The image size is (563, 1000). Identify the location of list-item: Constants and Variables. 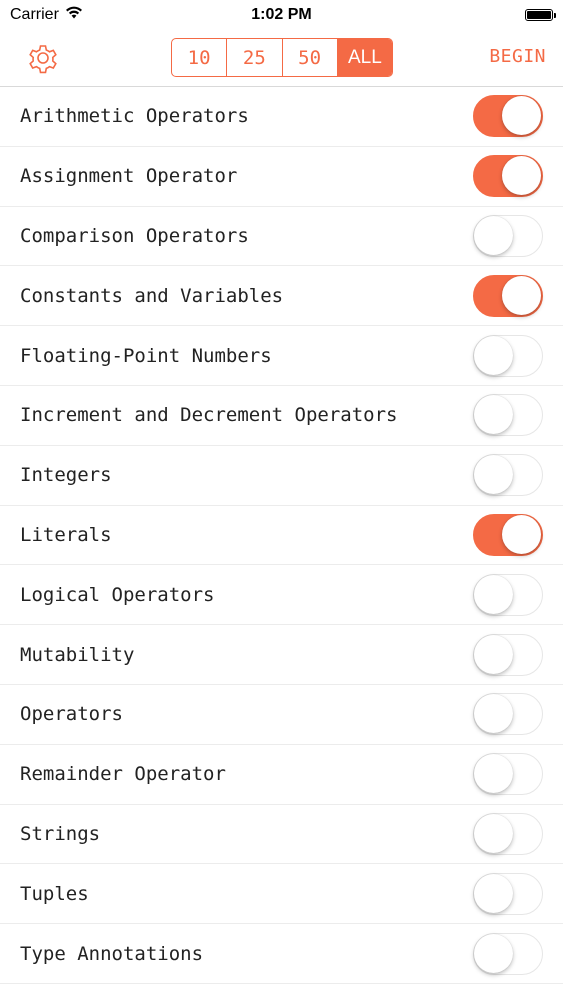
(281, 296).